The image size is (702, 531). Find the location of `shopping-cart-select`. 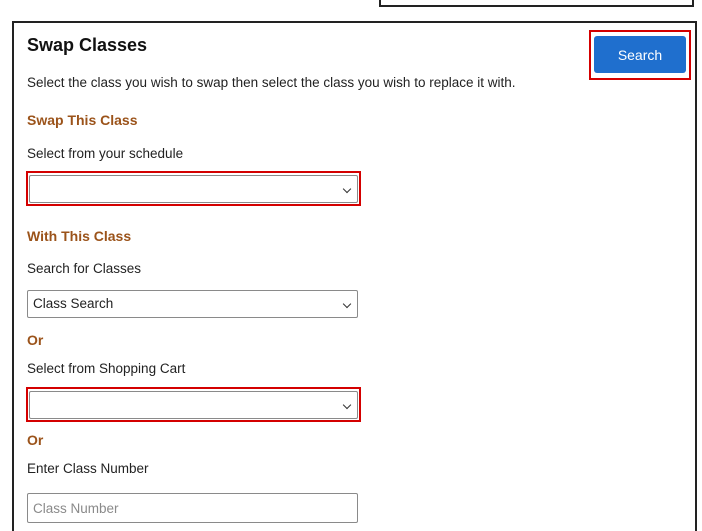

shopping-cart-select is located at coordinates (193, 405).